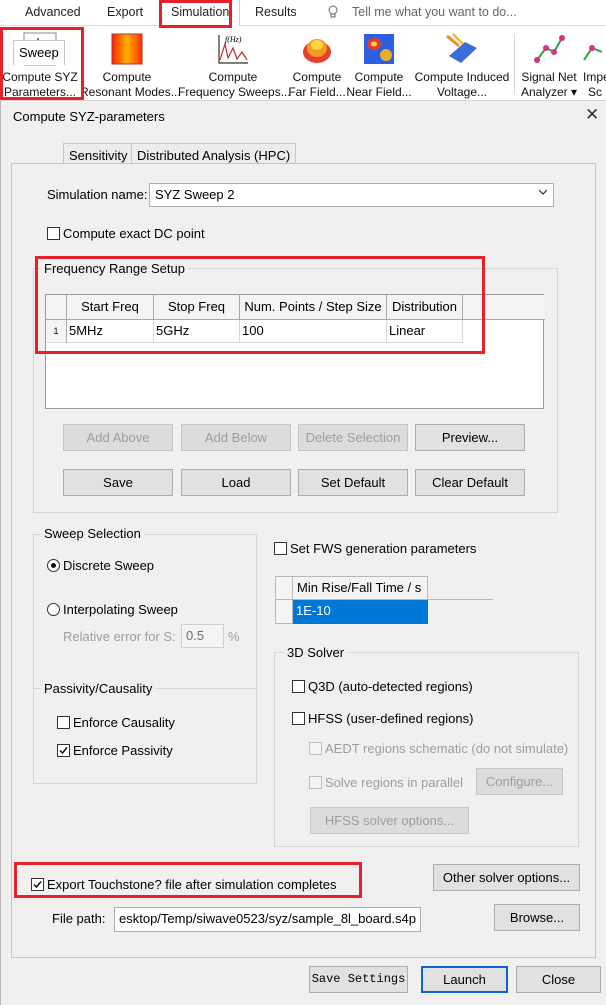 This screenshot has width=606, height=1005. Describe the element at coordinates (53, 12) in the screenshot. I see `tab-advanced: Advanced` at that location.